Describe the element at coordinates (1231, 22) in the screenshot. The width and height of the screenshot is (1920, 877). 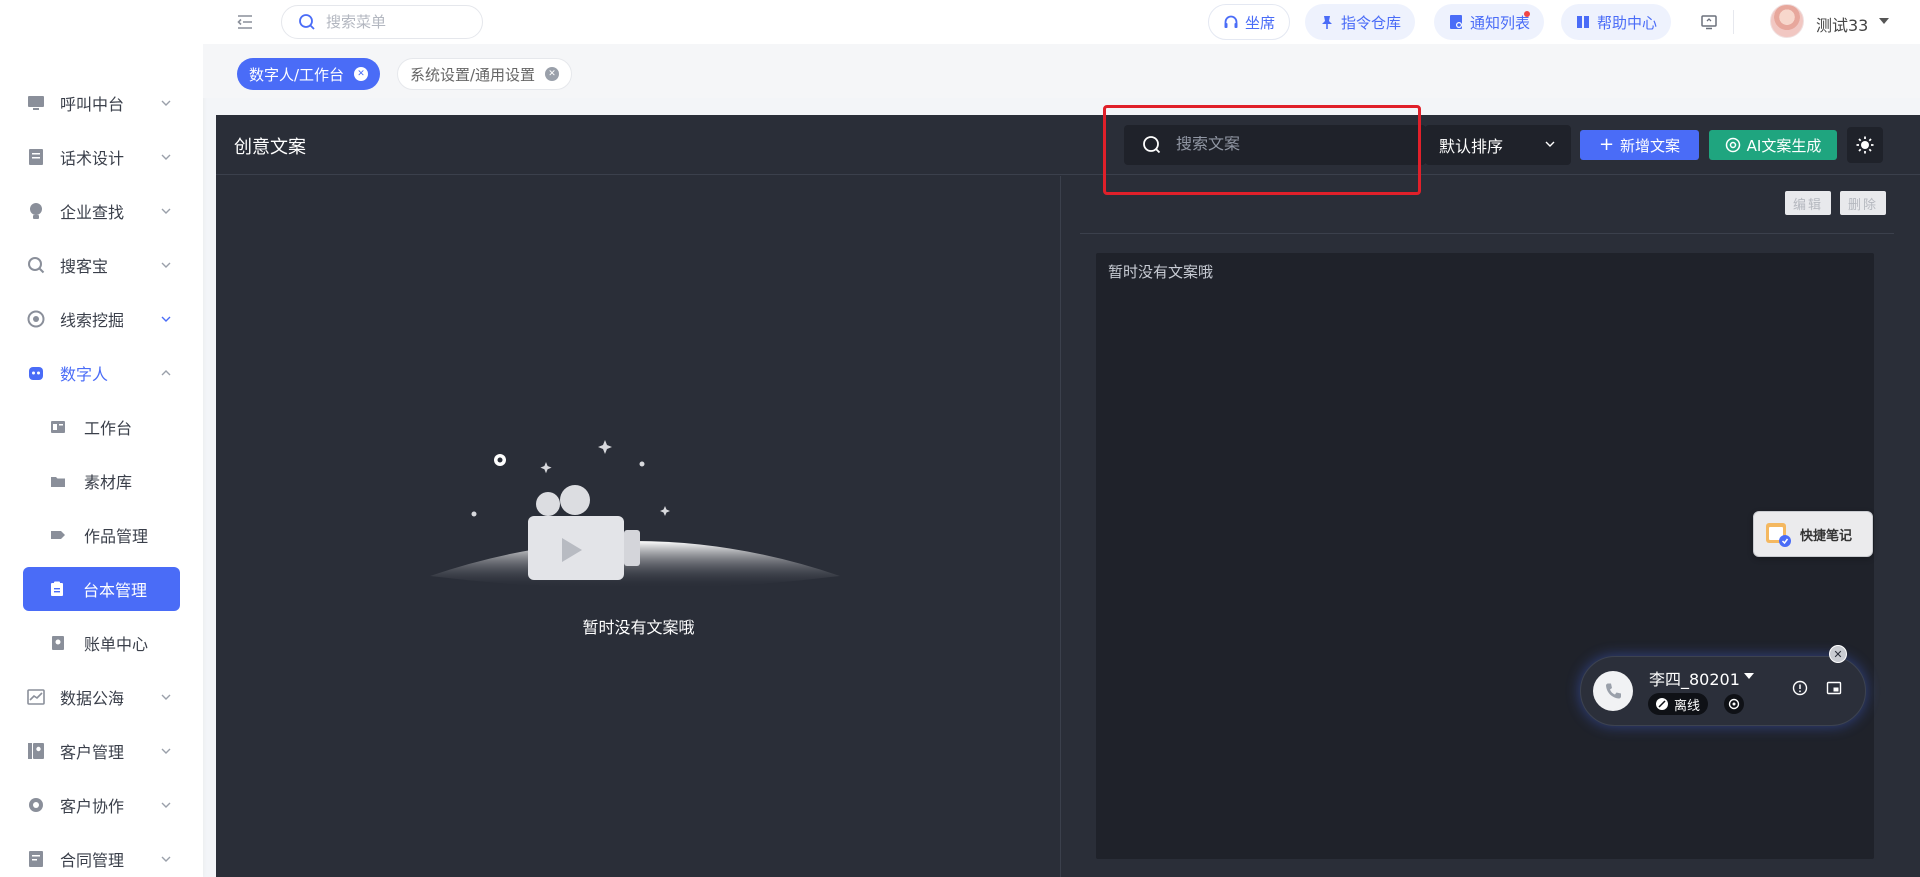
I see `headset-icon` at that location.